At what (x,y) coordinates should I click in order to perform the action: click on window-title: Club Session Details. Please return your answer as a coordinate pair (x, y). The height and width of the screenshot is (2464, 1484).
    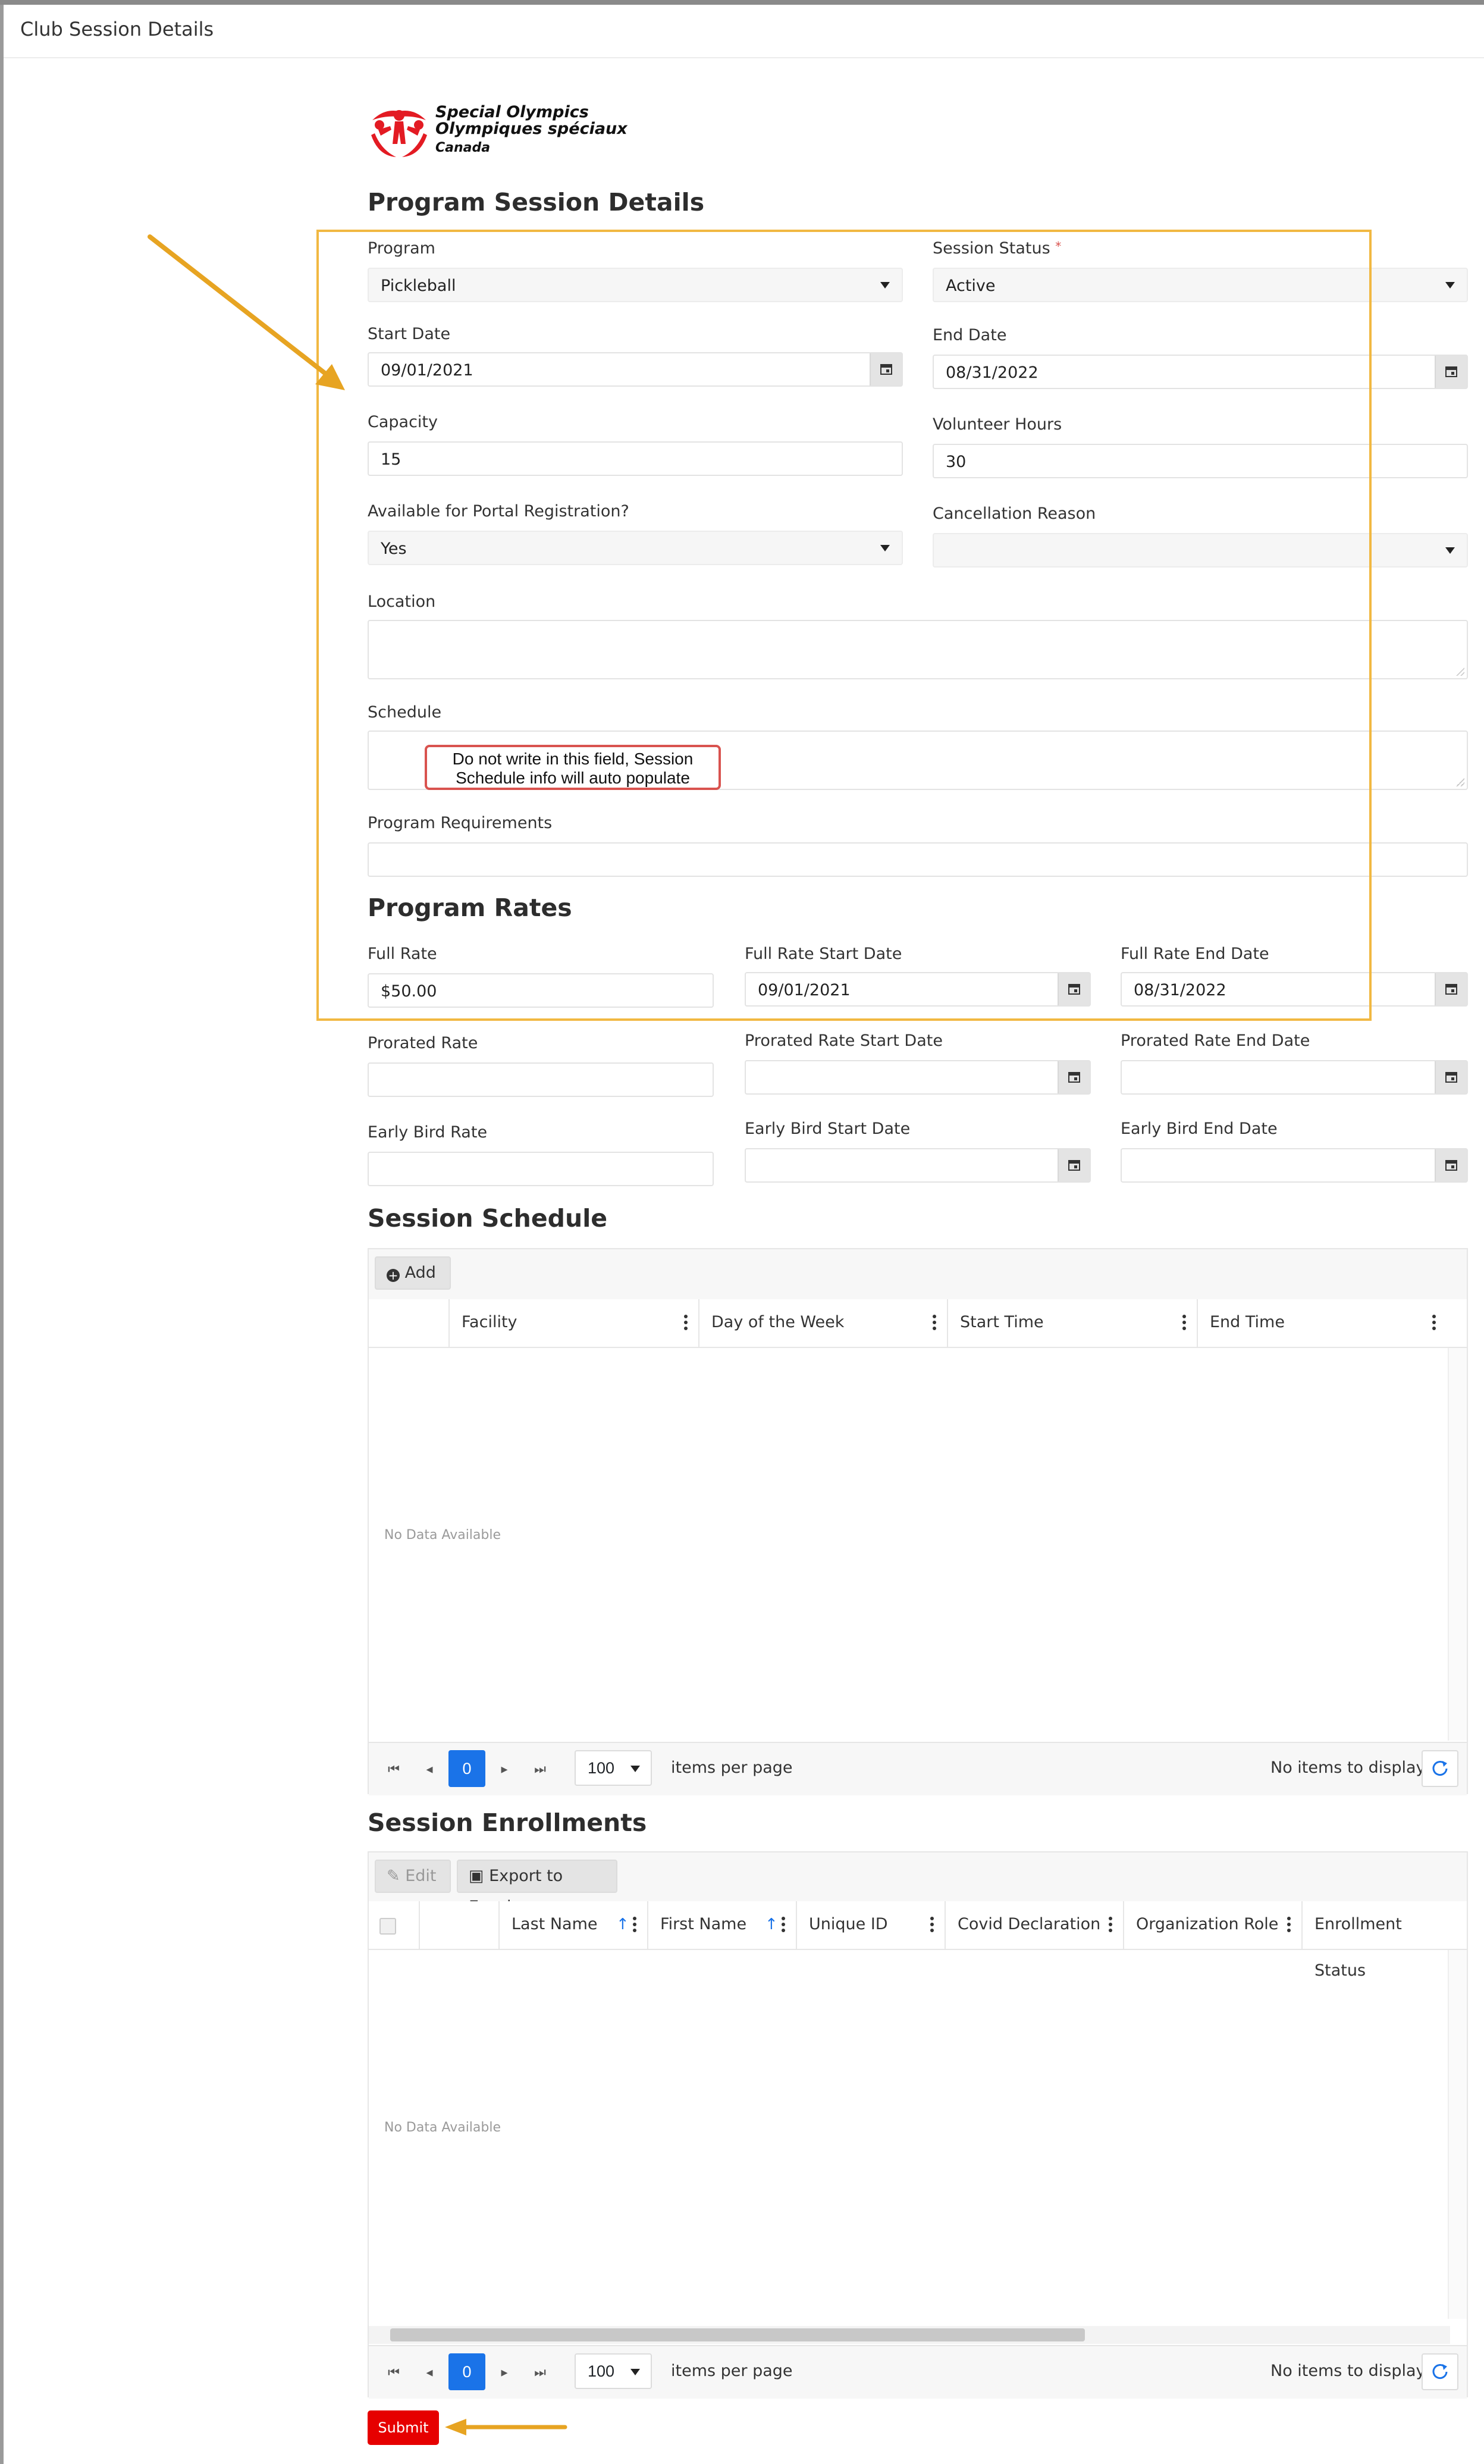
    Looking at the image, I should click on (117, 29).